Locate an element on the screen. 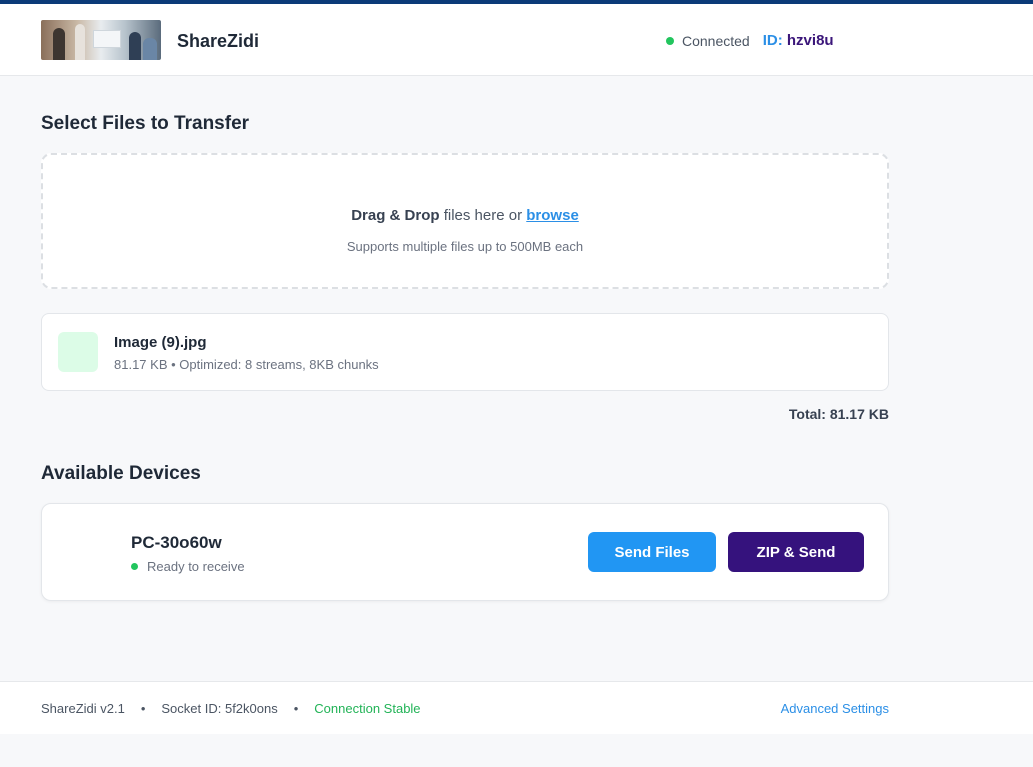 Image resolution: width=1033 pixels, height=767 pixels. zip-send-button: ZIP & Send is located at coordinates (796, 552).